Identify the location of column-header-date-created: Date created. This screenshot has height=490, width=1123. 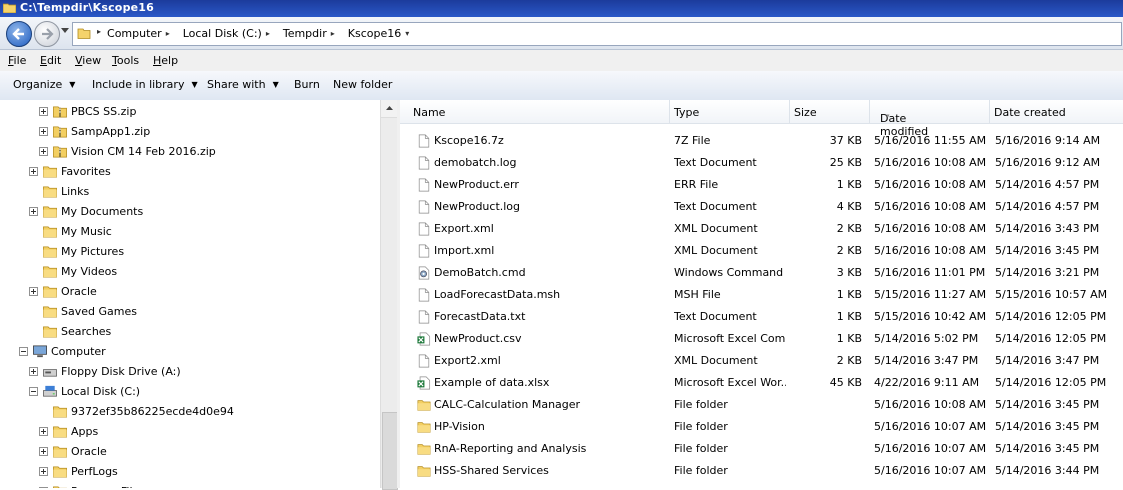
(1056, 112).